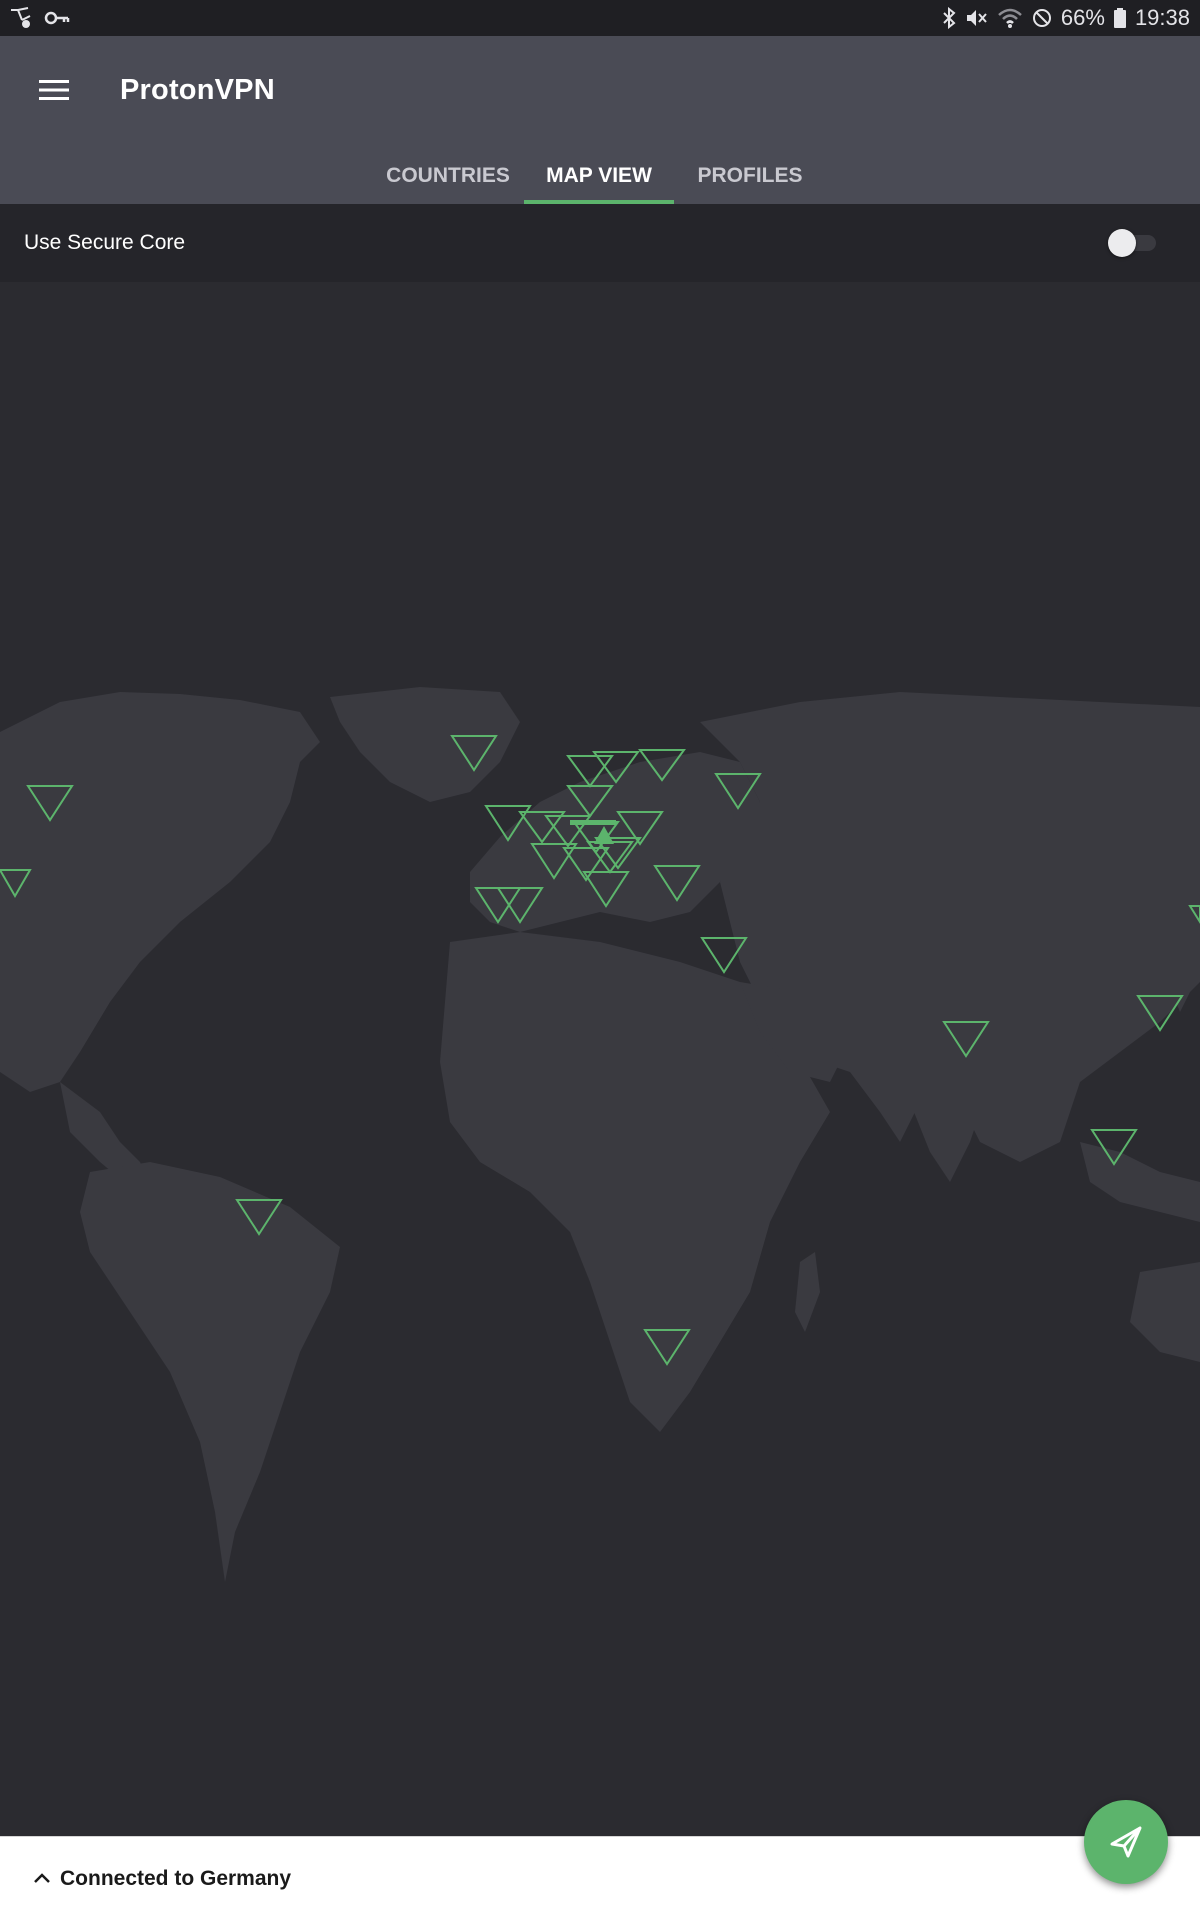 This screenshot has width=1200, height=1921. I want to click on connect-fab-button, so click(1126, 1842).